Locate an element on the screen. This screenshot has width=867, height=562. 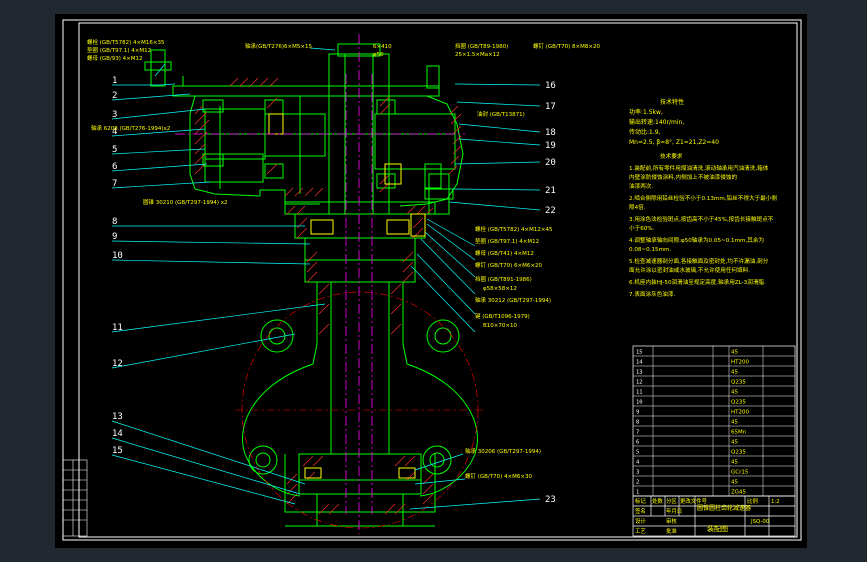
parts-index-cell: 4 is located at coordinates (638, 463).